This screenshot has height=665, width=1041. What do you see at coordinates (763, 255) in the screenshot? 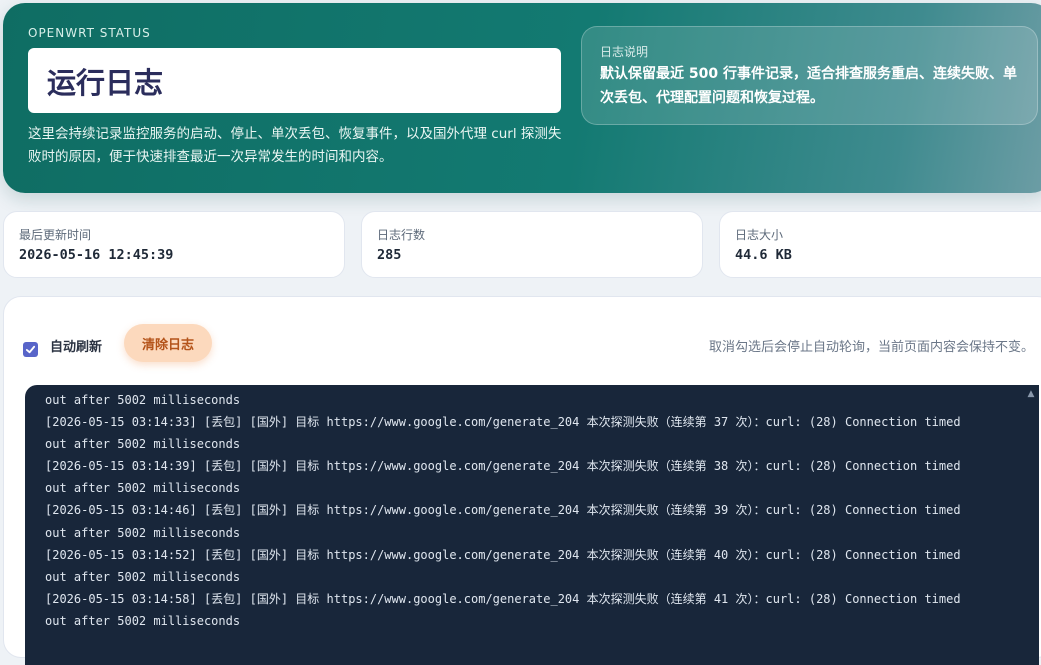
I see `stat-value: 44.6 KB` at bounding box center [763, 255].